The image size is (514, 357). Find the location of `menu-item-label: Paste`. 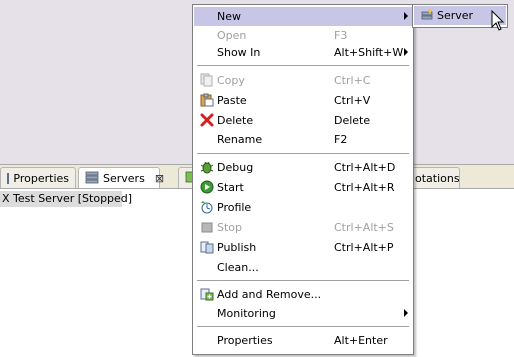

menu-item-label: Paste is located at coordinates (232, 100).